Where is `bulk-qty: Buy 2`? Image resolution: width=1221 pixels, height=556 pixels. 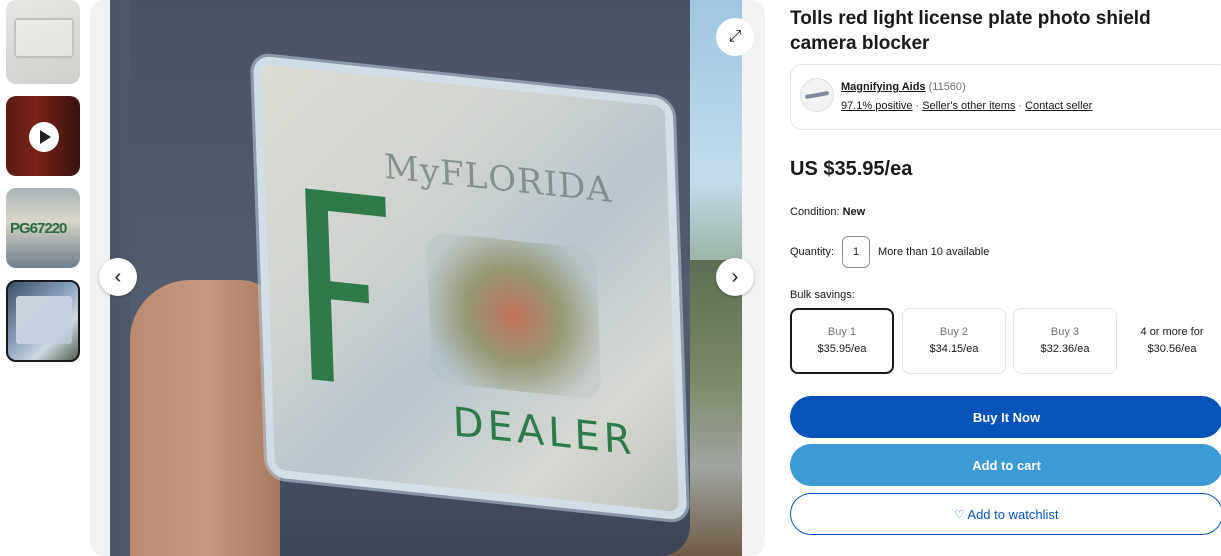
bulk-qty: Buy 2 is located at coordinates (954, 332).